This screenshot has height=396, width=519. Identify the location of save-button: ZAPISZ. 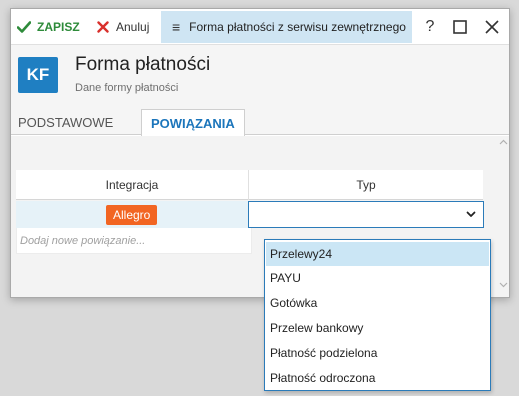
(48, 27).